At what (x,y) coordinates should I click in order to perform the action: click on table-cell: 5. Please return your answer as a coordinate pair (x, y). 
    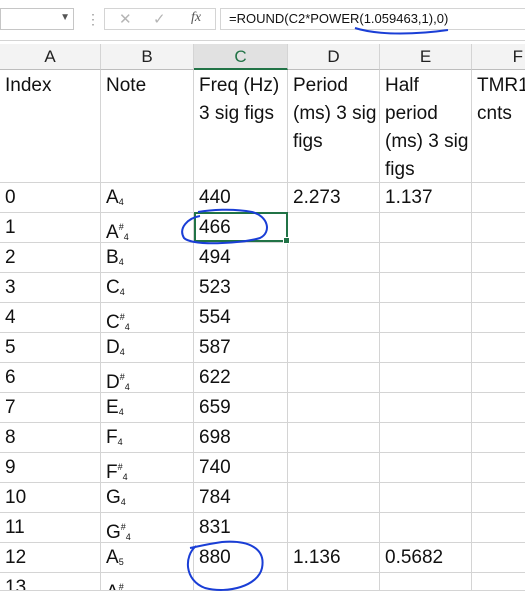
    Looking at the image, I should click on (50, 348).